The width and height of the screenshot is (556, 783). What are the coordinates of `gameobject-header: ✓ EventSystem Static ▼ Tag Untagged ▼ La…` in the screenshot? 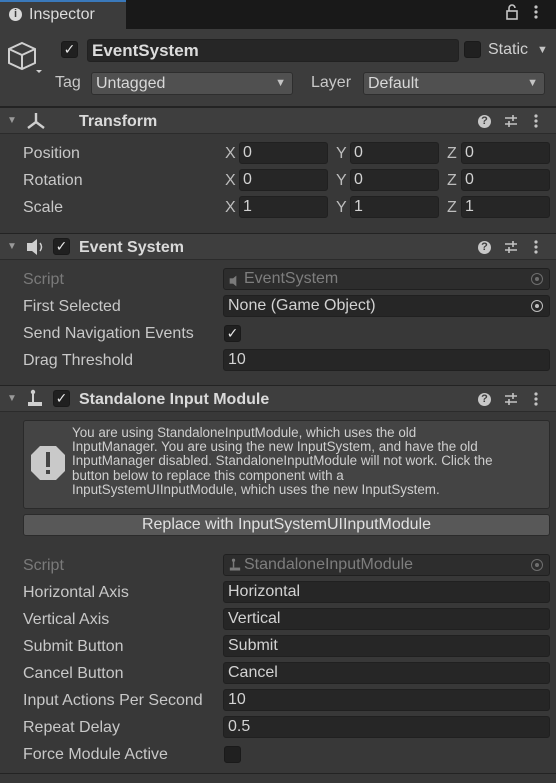 It's located at (278, 68).